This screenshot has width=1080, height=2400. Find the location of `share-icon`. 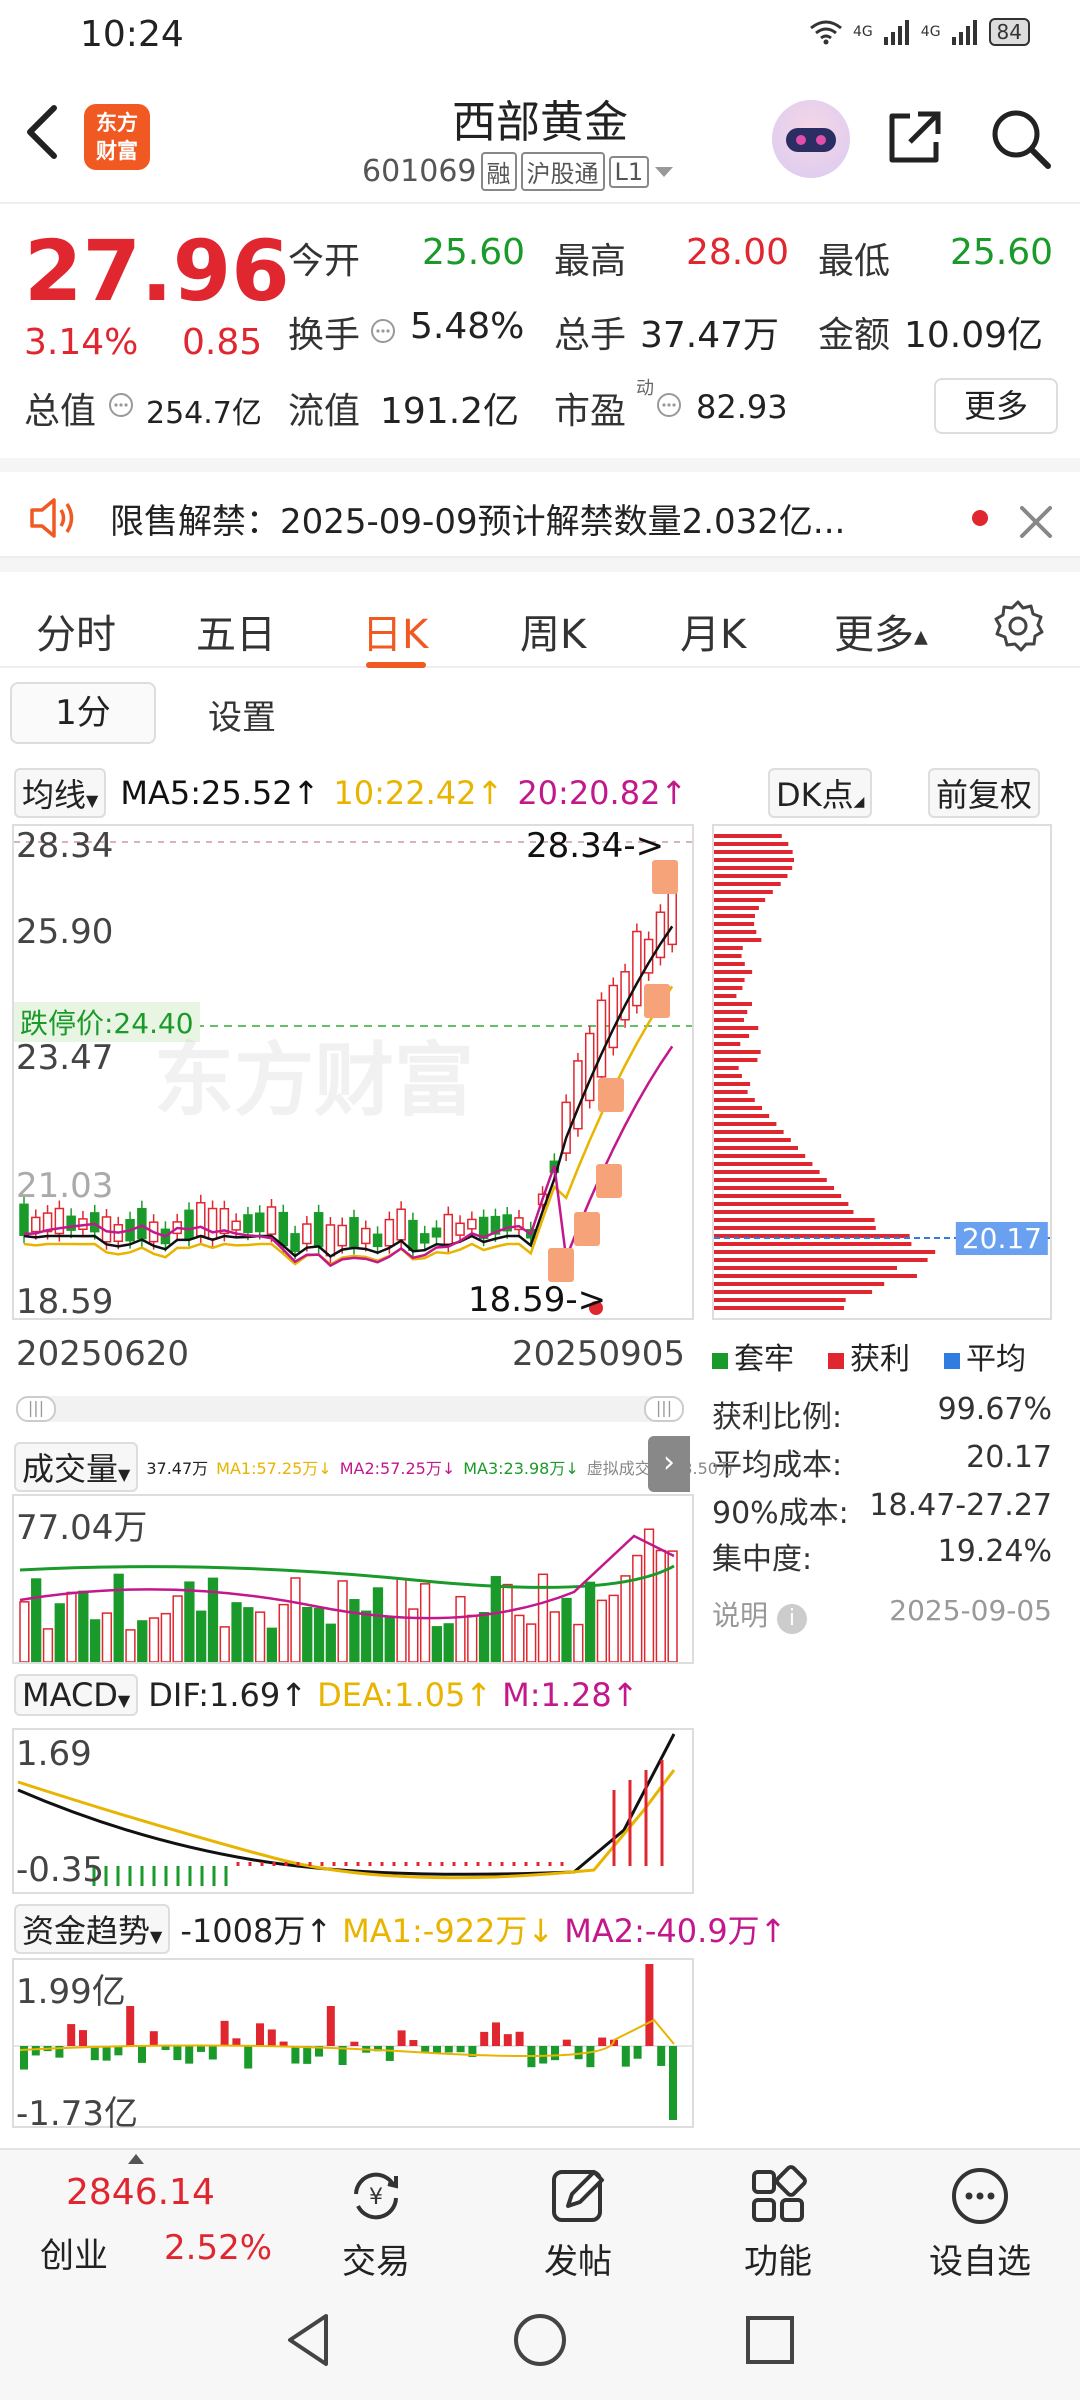

share-icon is located at coordinates (914, 138).